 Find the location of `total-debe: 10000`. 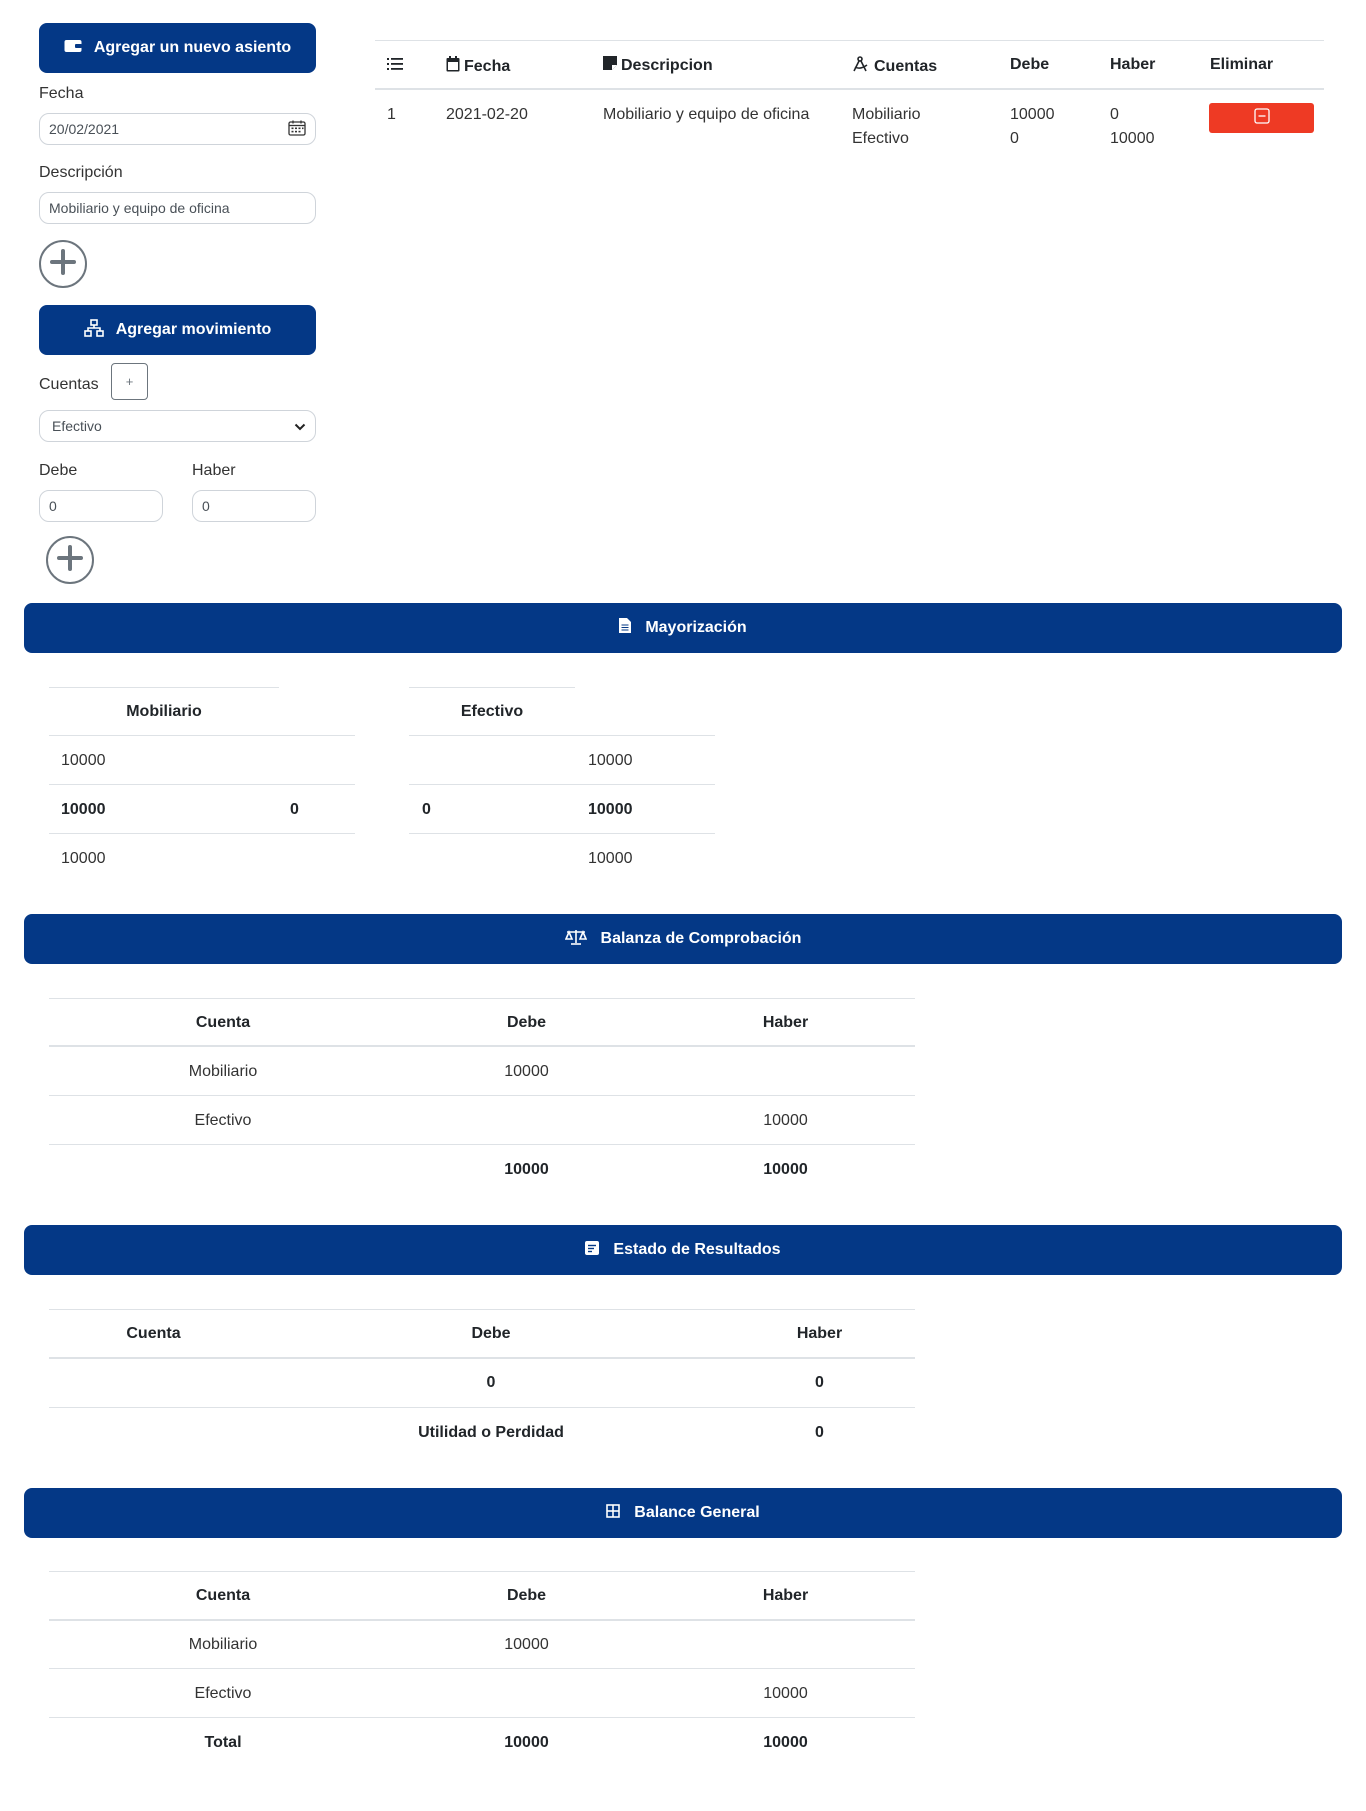

total-debe: 10000 is located at coordinates (526, 1742).